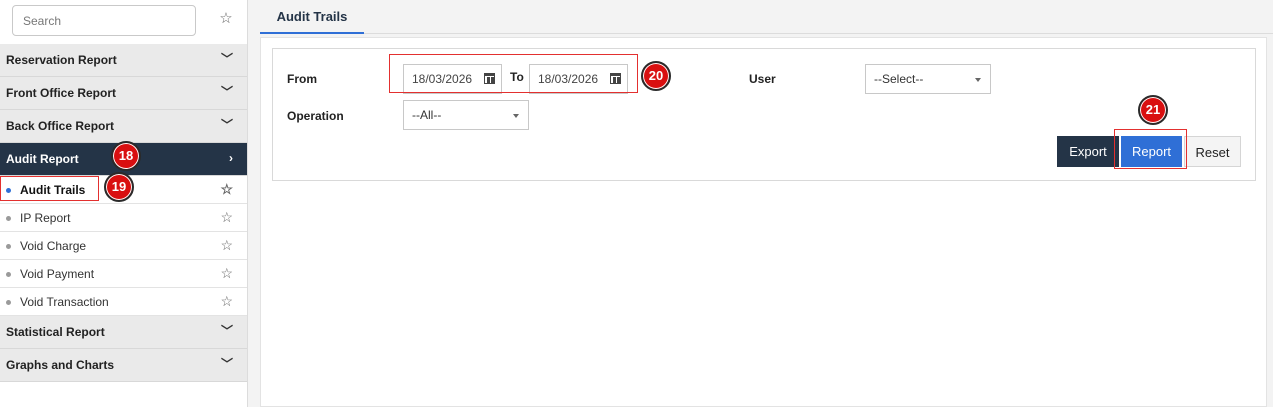 The image size is (1273, 407). What do you see at coordinates (766, 17) in the screenshot?
I see `tab-bar: Audit Trails` at bounding box center [766, 17].